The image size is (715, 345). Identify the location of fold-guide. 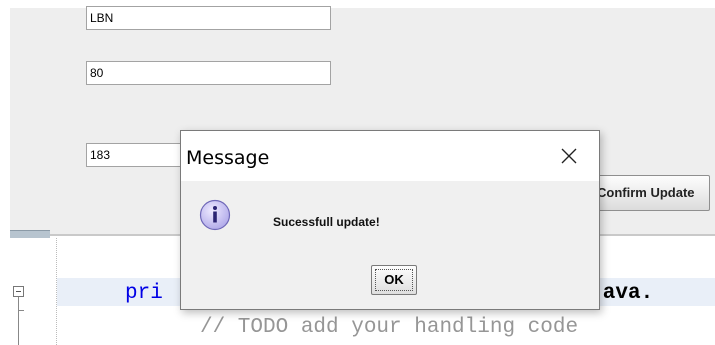
(18, 321).